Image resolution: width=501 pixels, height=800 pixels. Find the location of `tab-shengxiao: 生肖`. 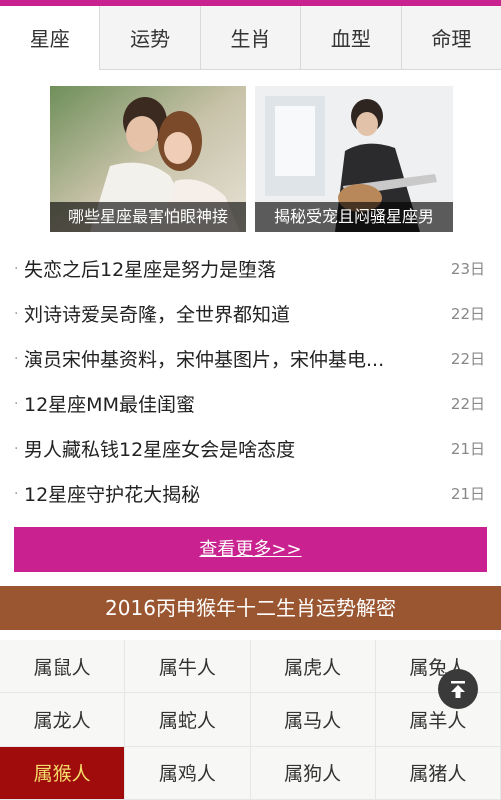

tab-shengxiao: 生肖 is located at coordinates (249, 37).